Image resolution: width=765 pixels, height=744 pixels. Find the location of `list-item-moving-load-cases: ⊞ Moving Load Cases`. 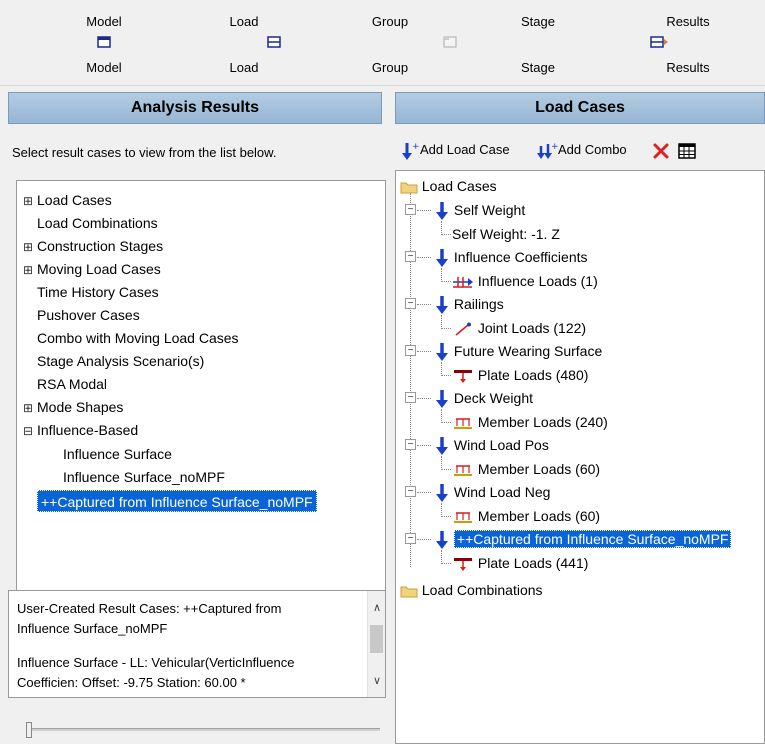

list-item-moving-load-cases: ⊞ Moving Load Cases is located at coordinates (92, 269).